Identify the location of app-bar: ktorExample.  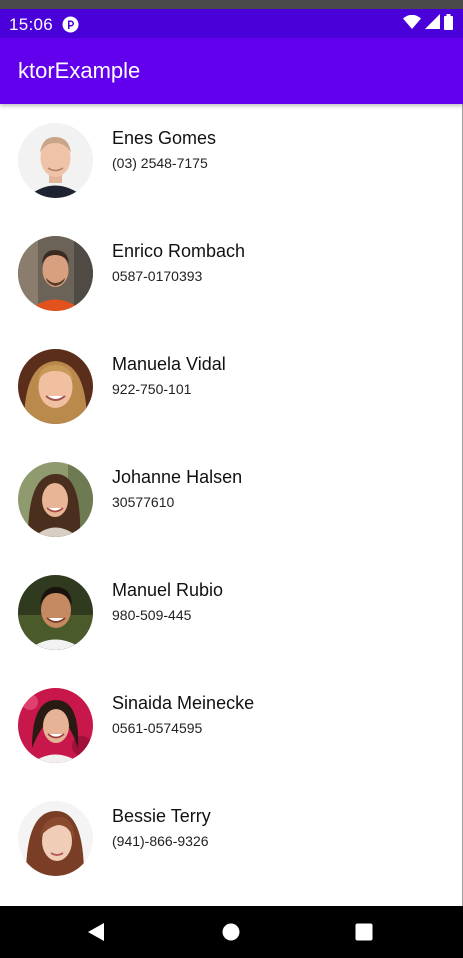
(231, 71).